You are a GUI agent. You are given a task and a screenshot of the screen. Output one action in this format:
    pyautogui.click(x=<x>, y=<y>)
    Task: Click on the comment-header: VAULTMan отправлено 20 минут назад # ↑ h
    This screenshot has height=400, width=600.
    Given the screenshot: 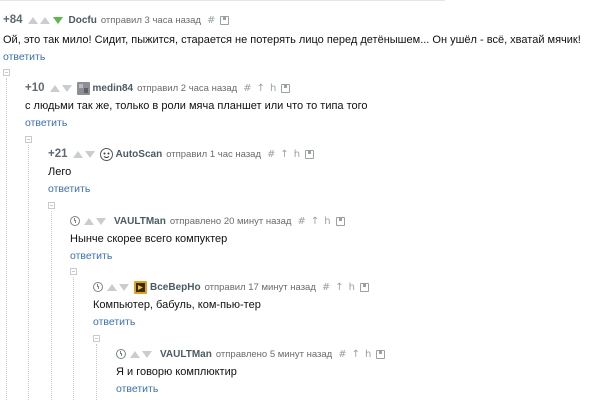 What is the action you would take?
    pyautogui.click(x=207, y=221)
    